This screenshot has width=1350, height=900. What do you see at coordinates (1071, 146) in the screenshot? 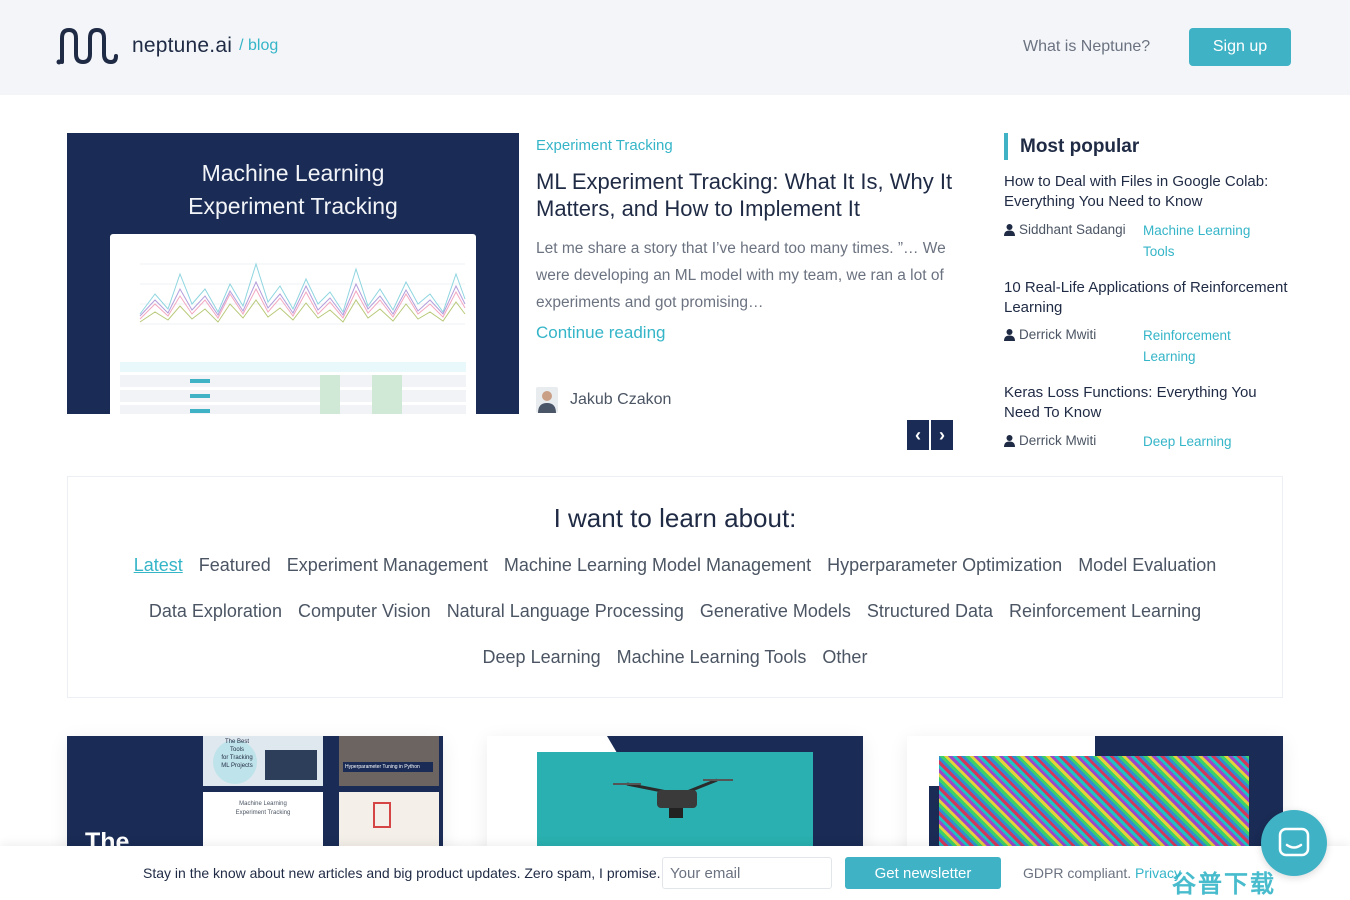
I see `most-popular-heading: Most popular` at bounding box center [1071, 146].